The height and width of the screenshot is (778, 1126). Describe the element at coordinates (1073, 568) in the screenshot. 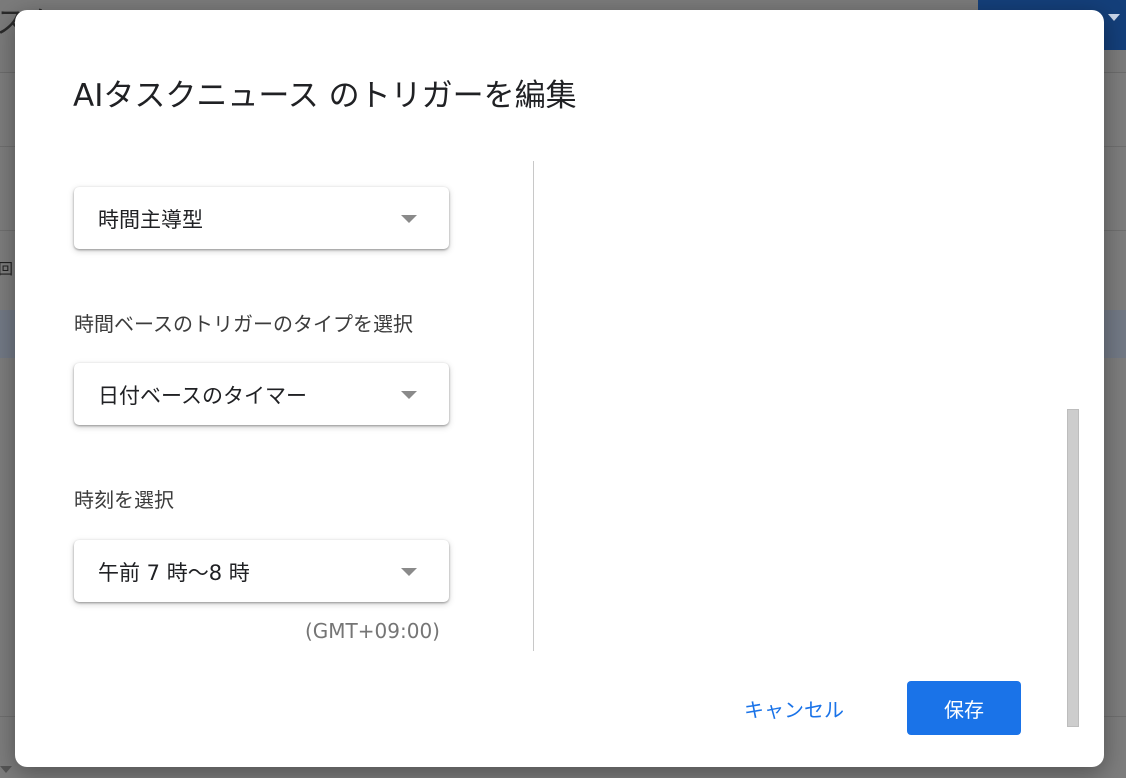

I see `dialog-scrollbar` at that location.